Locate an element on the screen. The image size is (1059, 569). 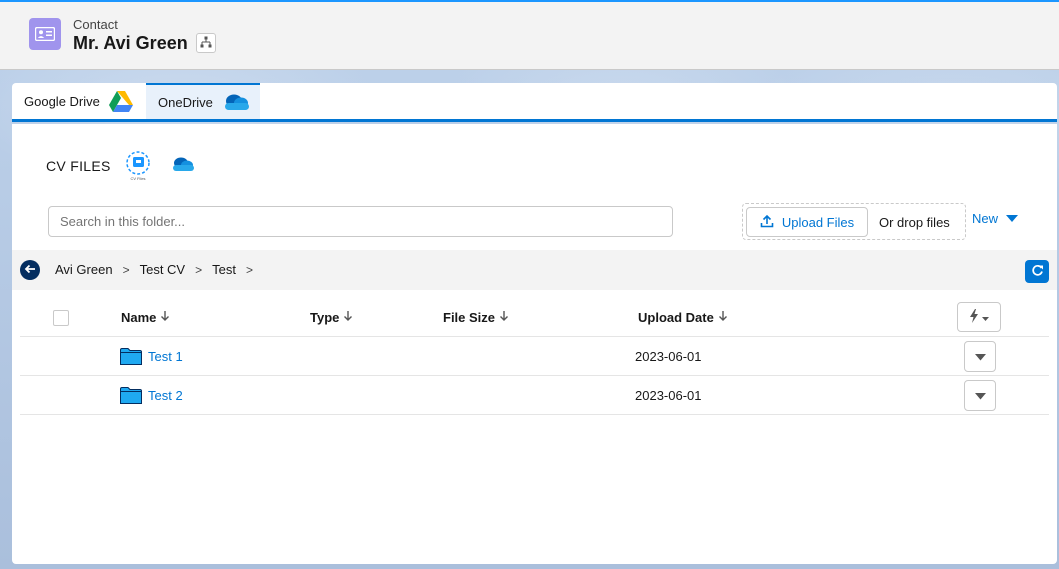
breadcrumb-item: Avi Green is located at coordinates (84, 269).